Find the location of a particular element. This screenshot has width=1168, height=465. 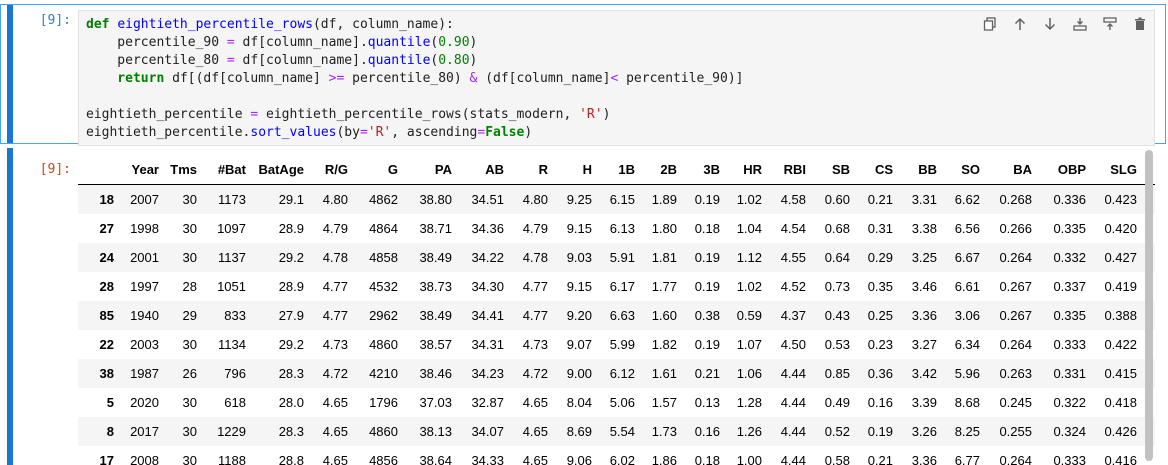

column-header: CS is located at coordinates (875, 169).